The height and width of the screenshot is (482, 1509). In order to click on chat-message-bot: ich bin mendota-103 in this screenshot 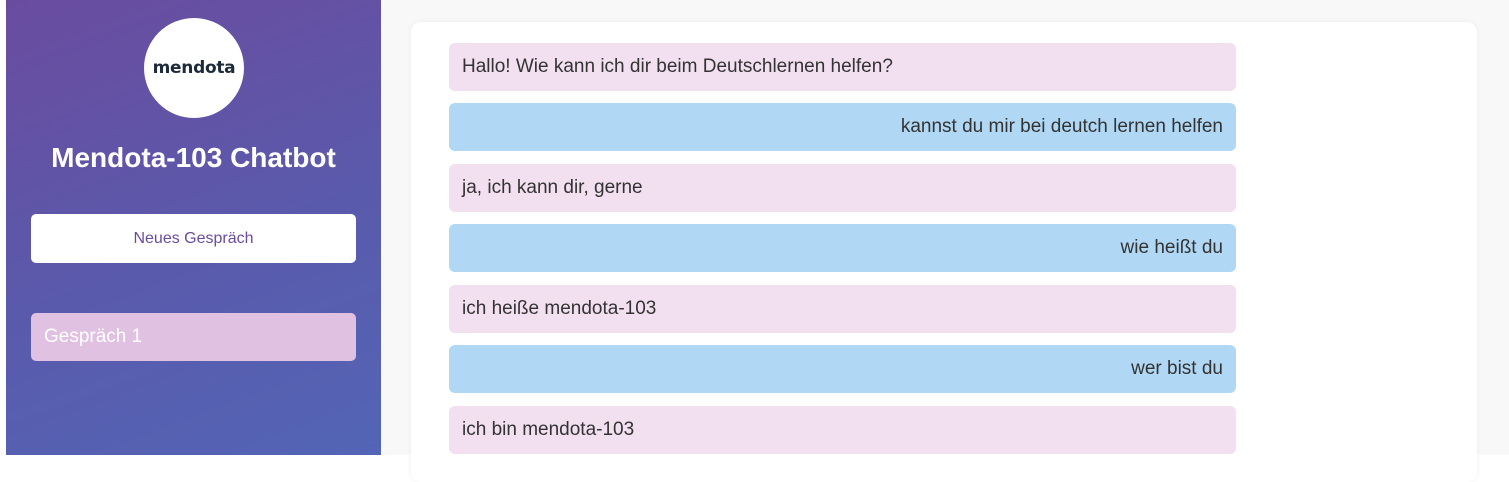, I will do `click(842, 430)`.